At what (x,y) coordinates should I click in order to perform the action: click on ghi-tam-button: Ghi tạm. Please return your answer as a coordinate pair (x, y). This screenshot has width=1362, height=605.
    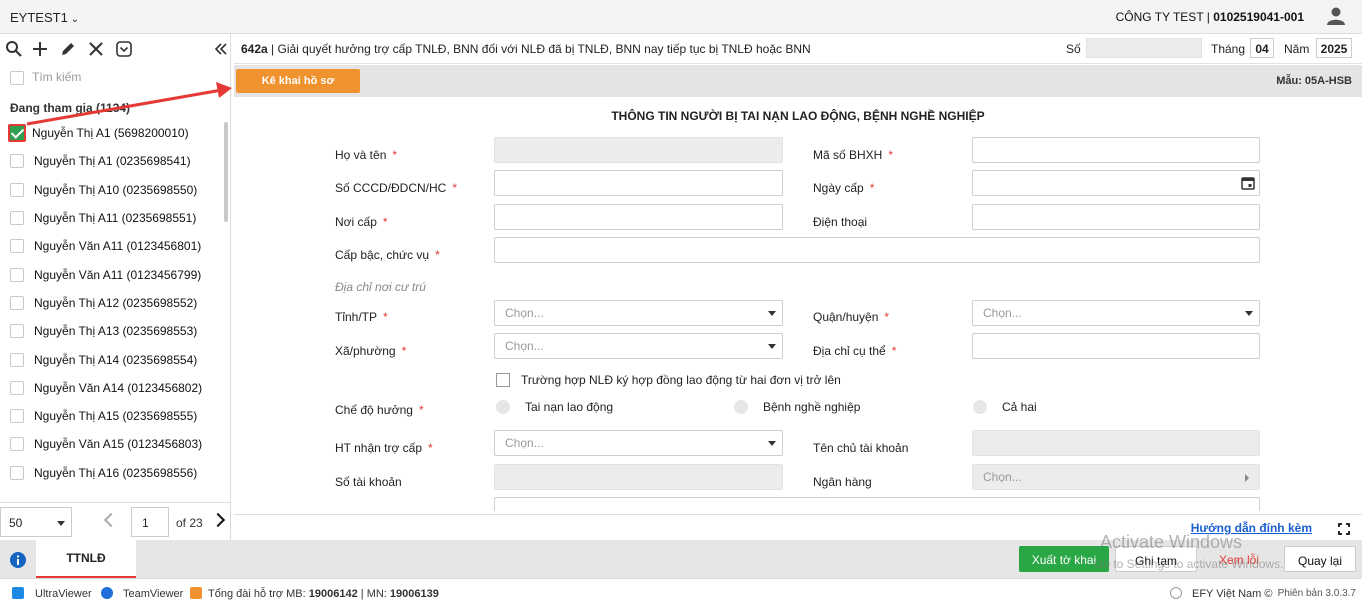
    Looking at the image, I should click on (1156, 559).